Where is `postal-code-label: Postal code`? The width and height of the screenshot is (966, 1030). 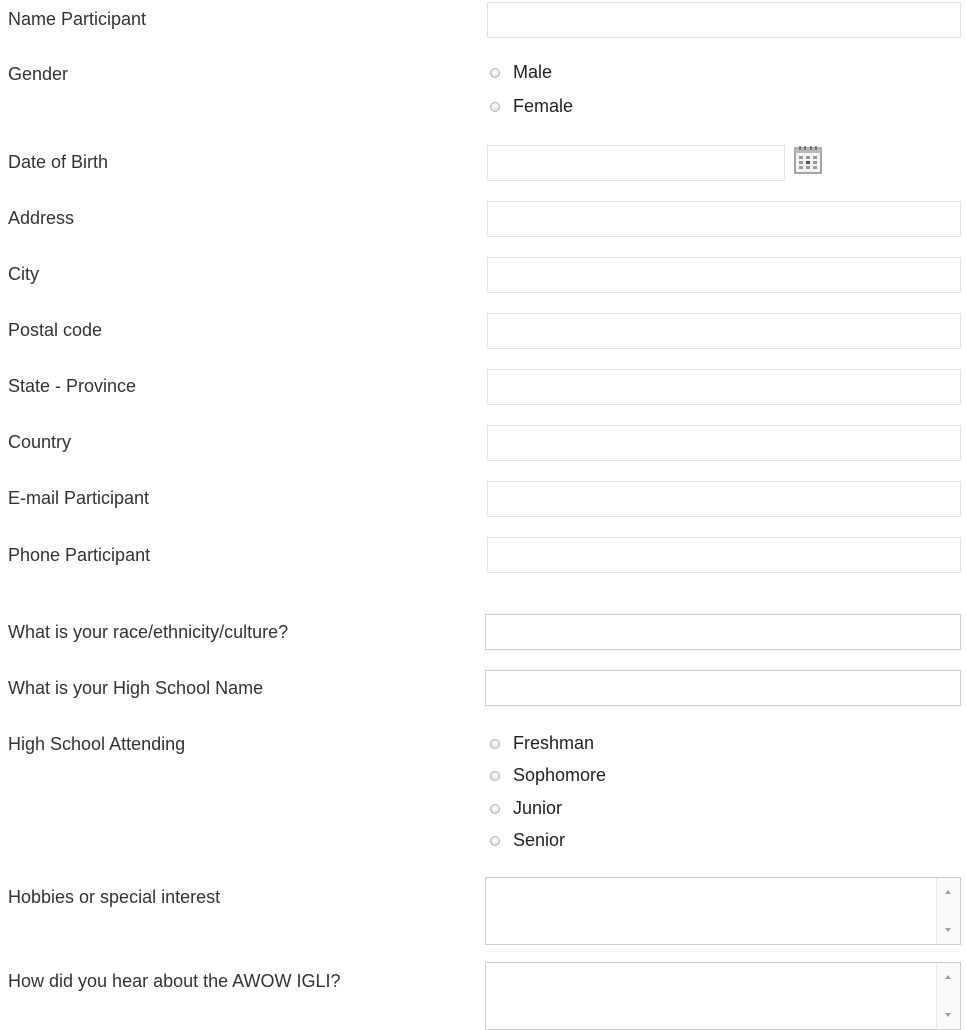
postal-code-label: Postal code is located at coordinates (55, 330).